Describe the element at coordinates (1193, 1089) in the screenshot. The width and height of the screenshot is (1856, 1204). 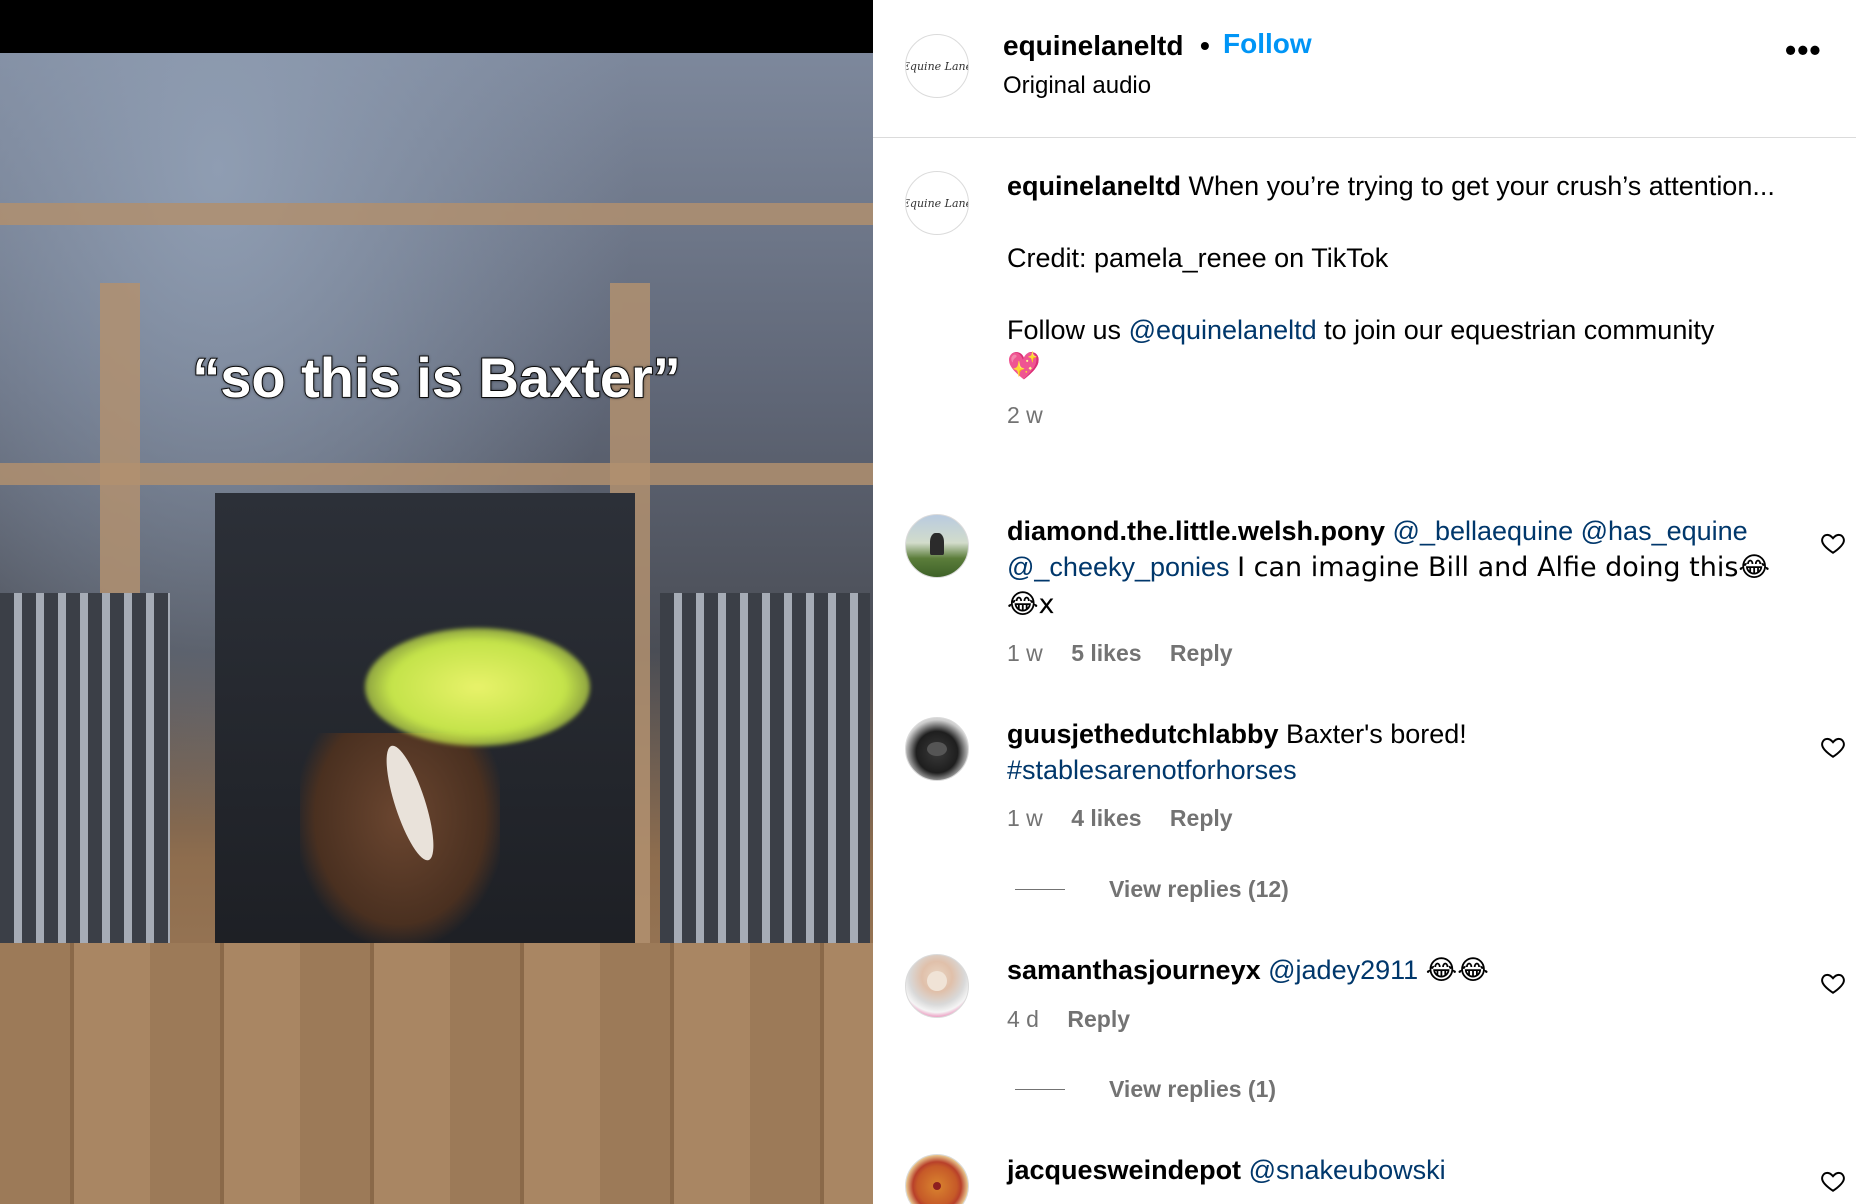
I see `view-replies-label: View replies (1)` at that location.